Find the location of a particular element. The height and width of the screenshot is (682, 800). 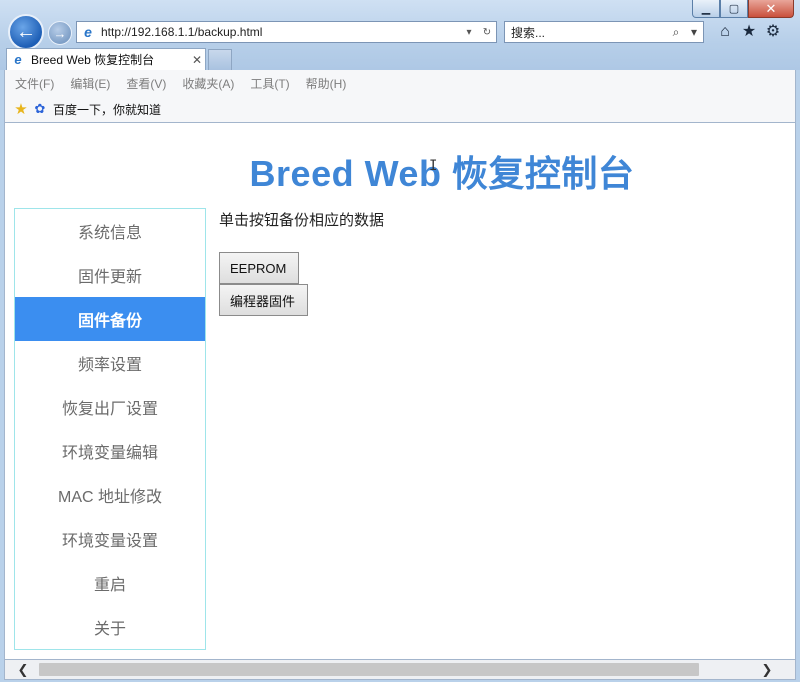

window-controls: ▁ ▢ ✕ is located at coordinates (743, 9).